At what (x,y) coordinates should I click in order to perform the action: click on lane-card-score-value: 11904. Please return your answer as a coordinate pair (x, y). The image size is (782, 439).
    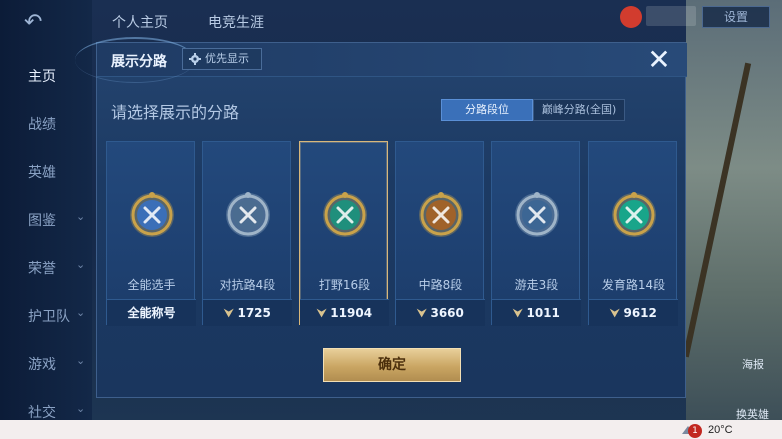
    Looking at the image, I should click on (351, 313).